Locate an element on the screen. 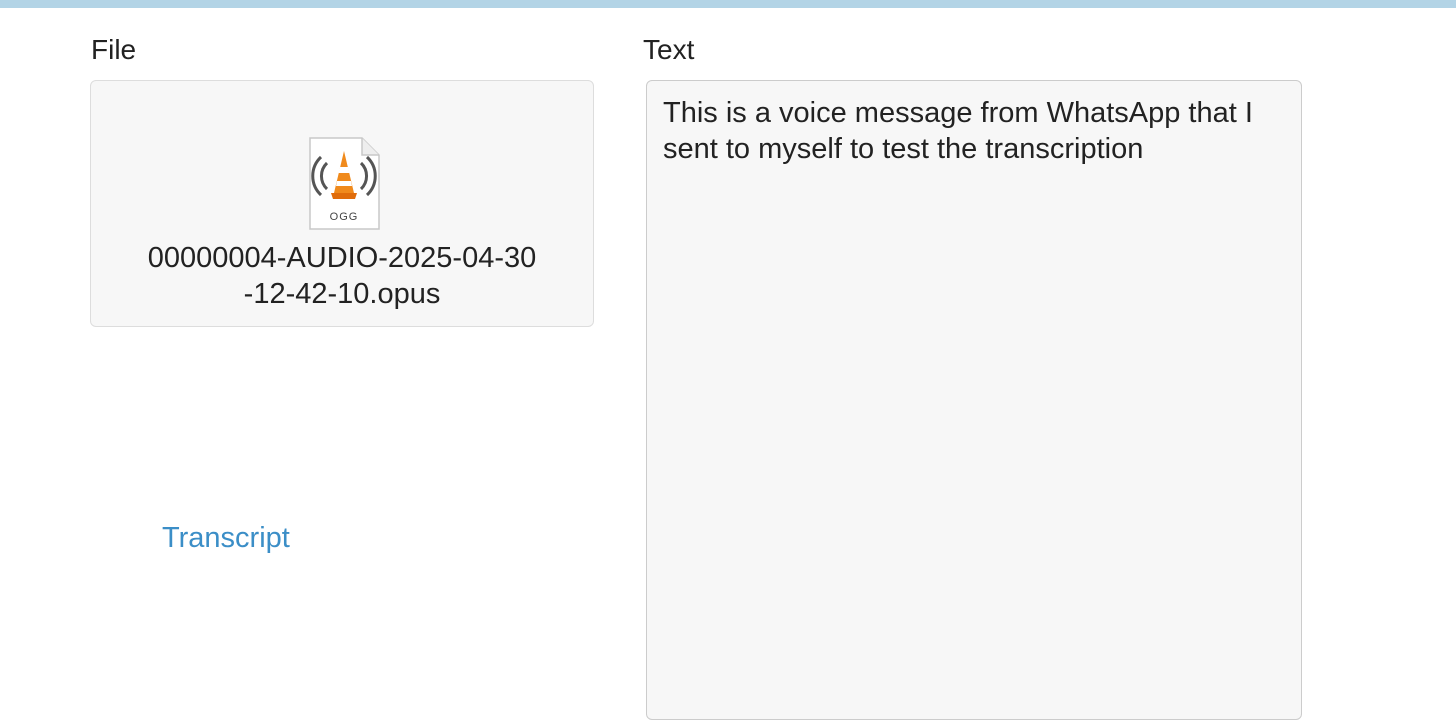 This screenshot has width=1456, height=720. file-label: File is located at coordinates (114, 49).